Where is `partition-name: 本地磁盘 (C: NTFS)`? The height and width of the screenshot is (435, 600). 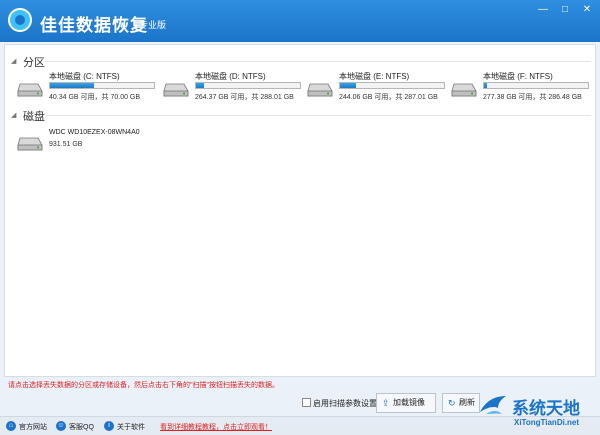
partition-name: 本地磁盘 (C: NTFS) is located at coordinates (84, 76).